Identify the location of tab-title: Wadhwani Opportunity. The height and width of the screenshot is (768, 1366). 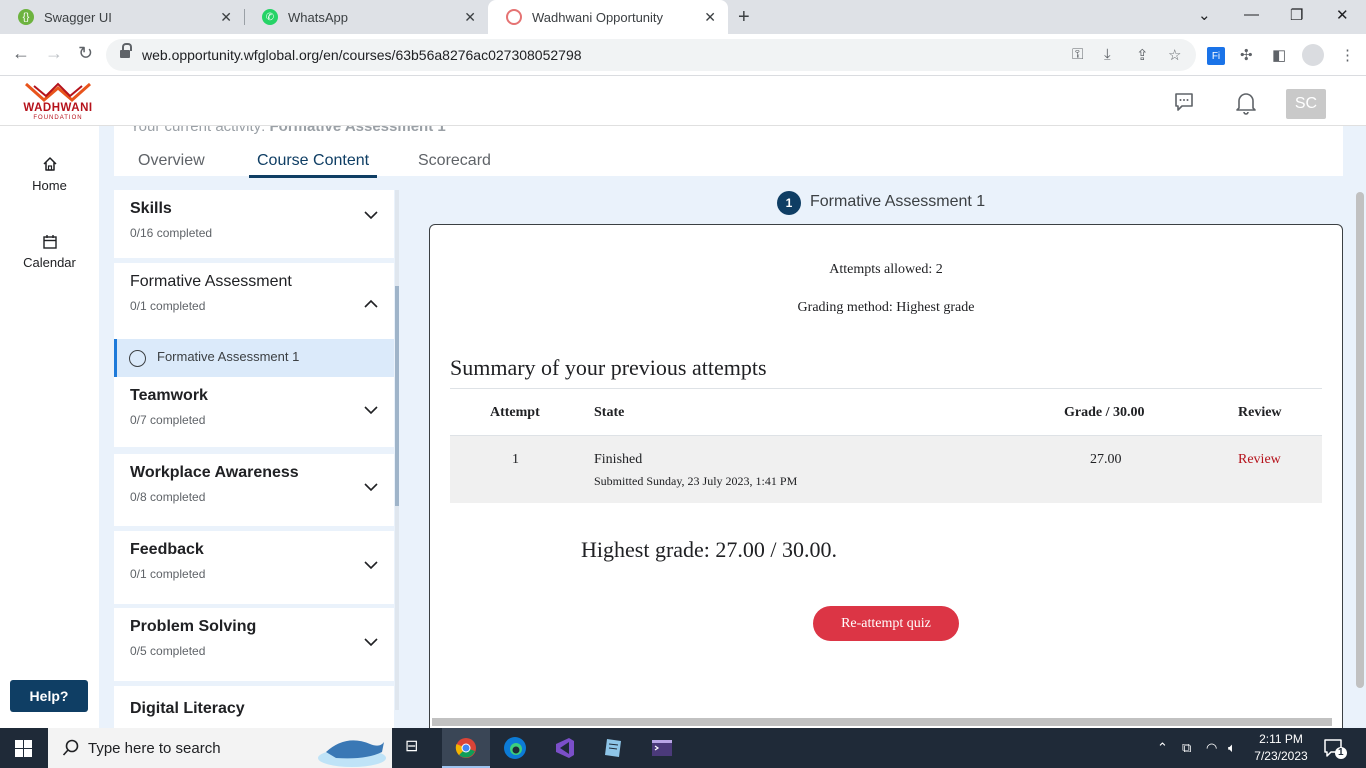
(598, 17).